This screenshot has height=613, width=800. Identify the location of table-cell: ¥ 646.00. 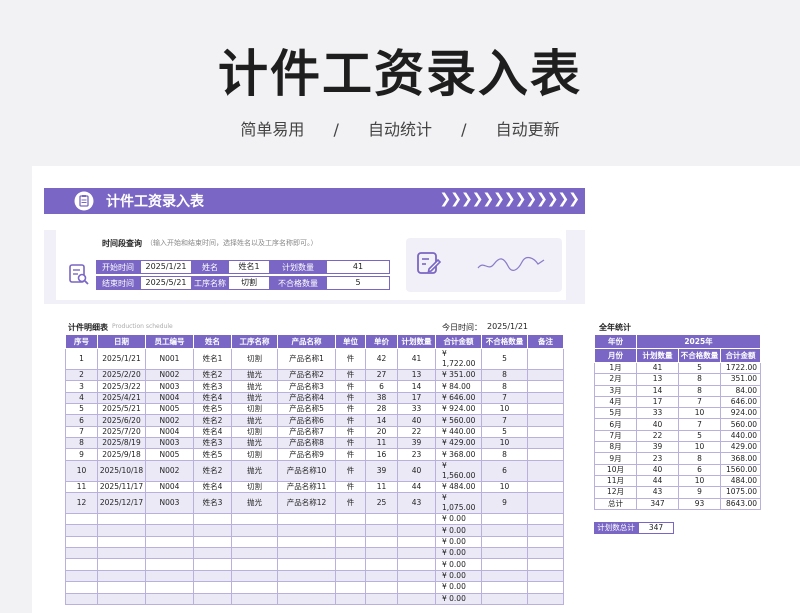
(458, 398).